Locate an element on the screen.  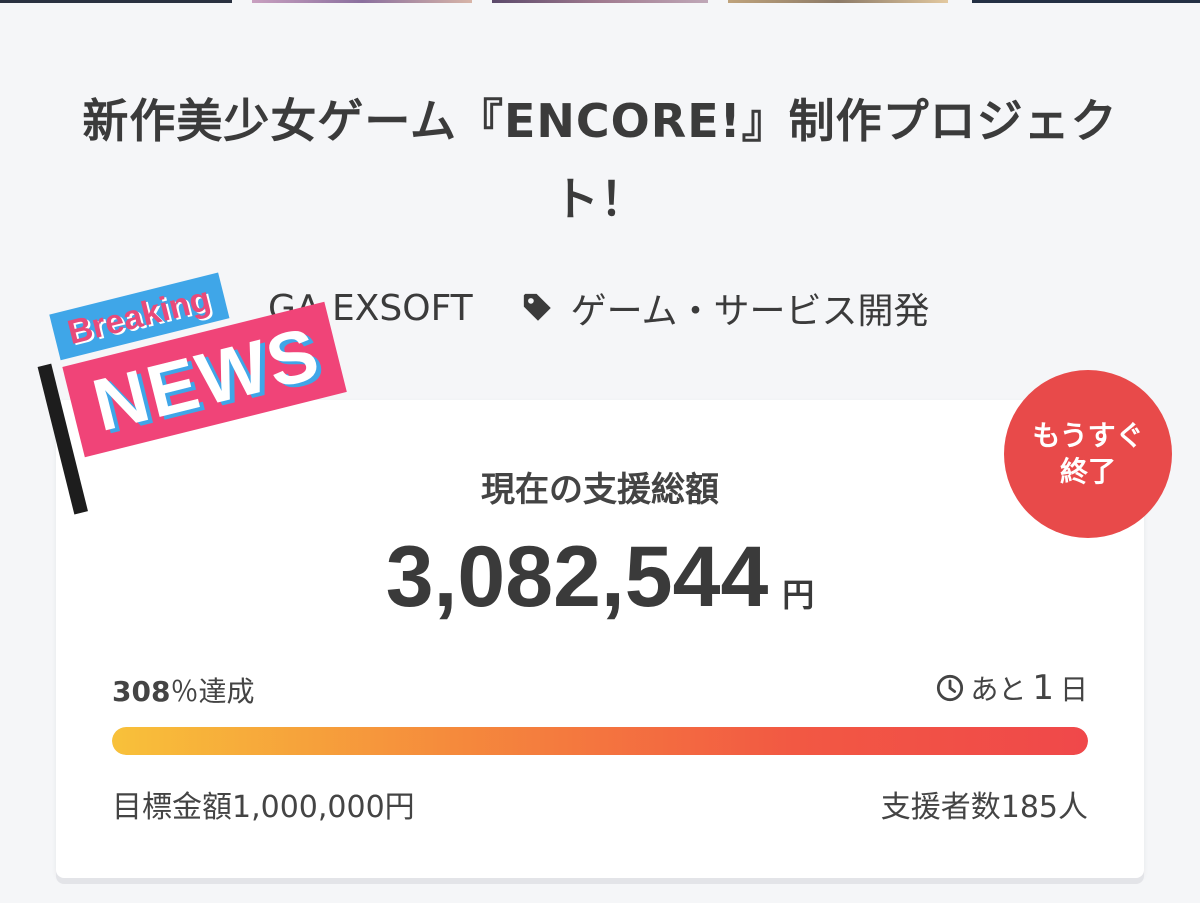
achievement-percent: 308 is located at coordinates (141, 691).